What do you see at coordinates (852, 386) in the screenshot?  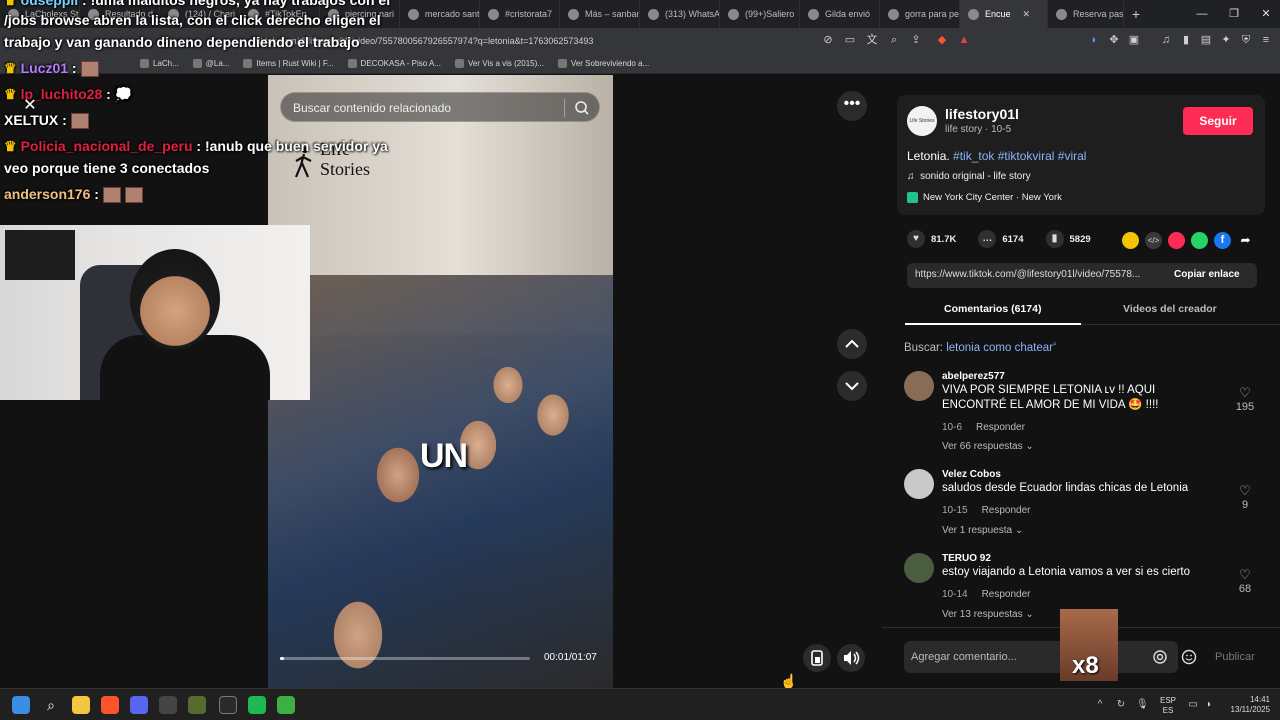 I see `next-video-button` at bounding box center [852, 386].